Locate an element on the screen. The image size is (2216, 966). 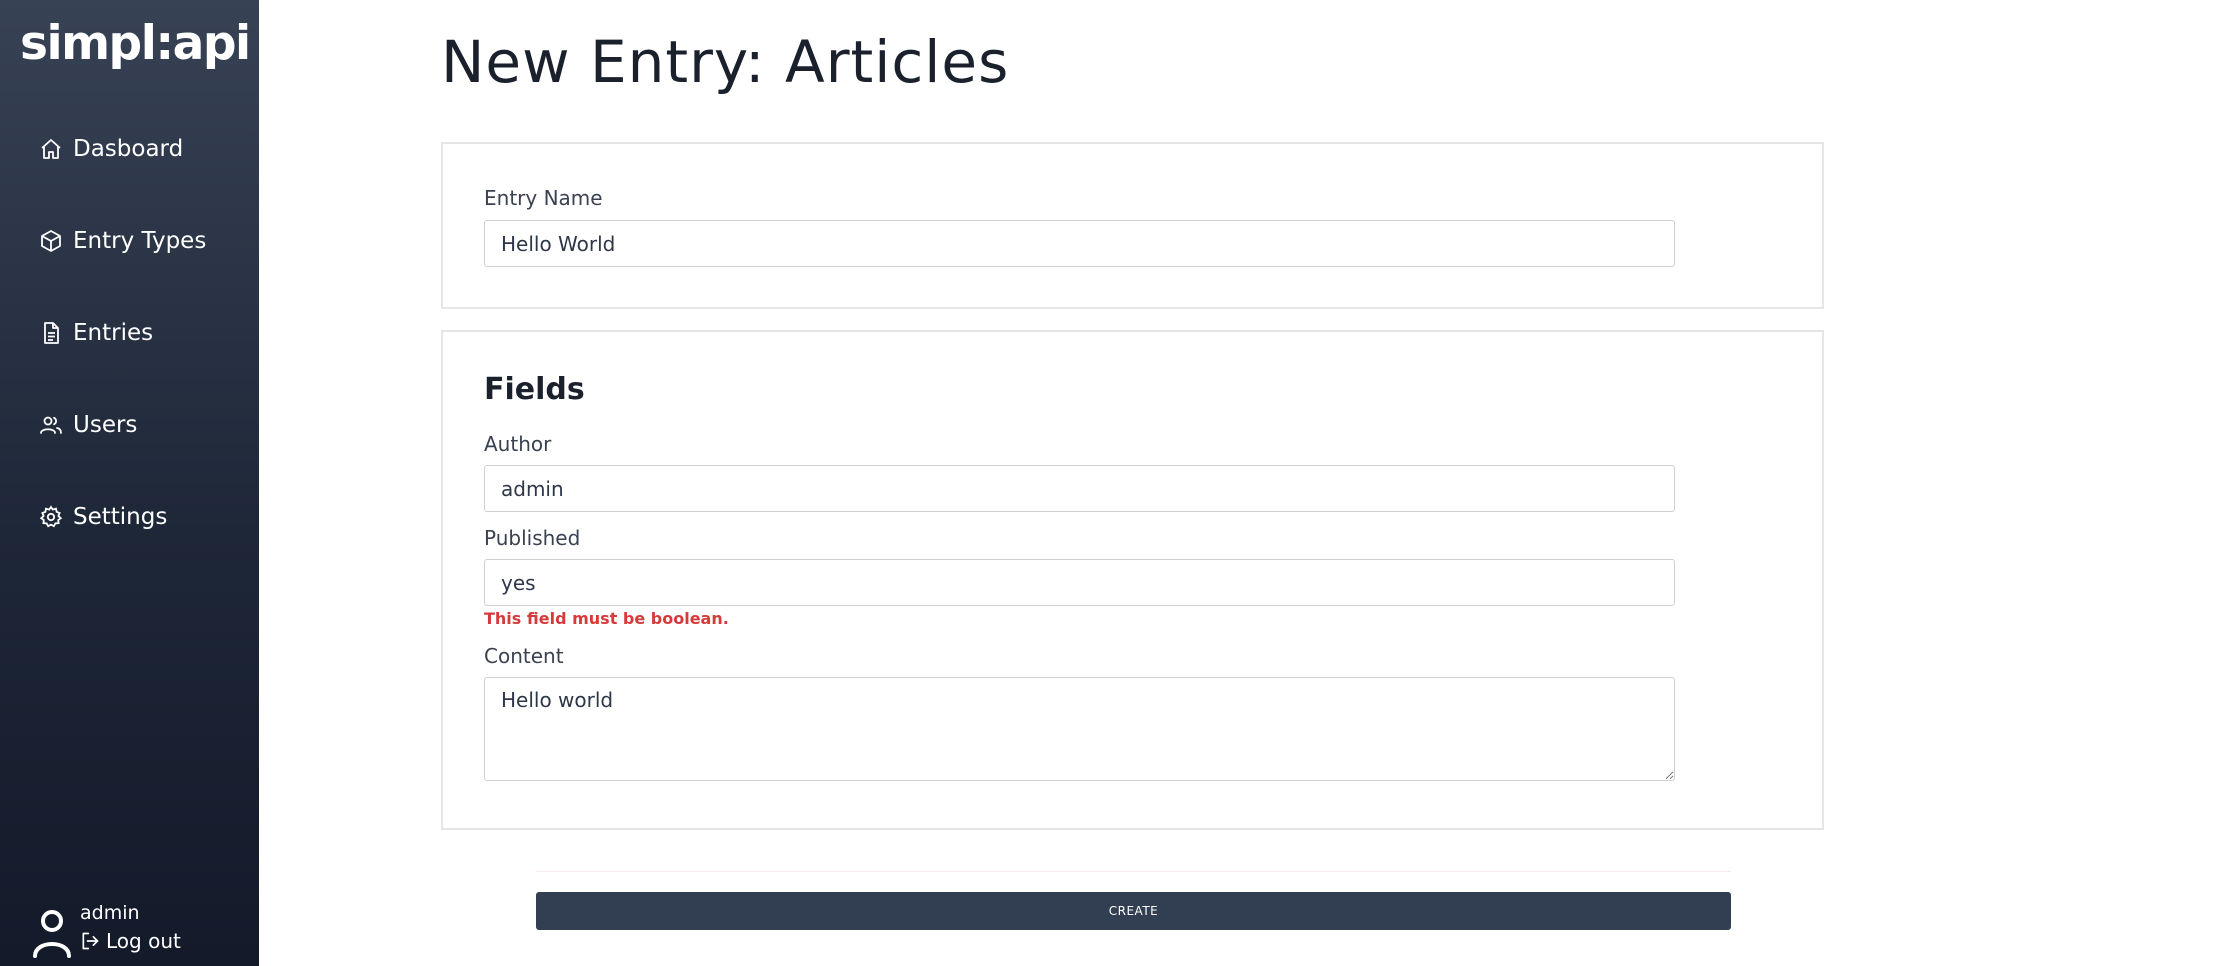
sidebar-item-dashboard: Dasboard is located at coordinates (111, 149).